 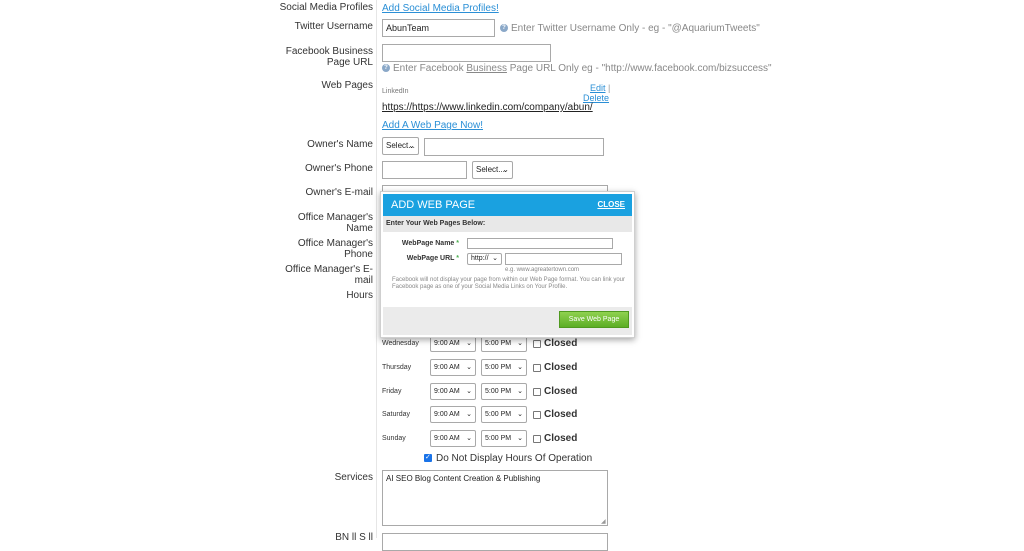 What do you see at coordinates (433, 205) in the screenshot?
I see `modal-title: ADD WEB PAGE` at bounding box center [433, 205].